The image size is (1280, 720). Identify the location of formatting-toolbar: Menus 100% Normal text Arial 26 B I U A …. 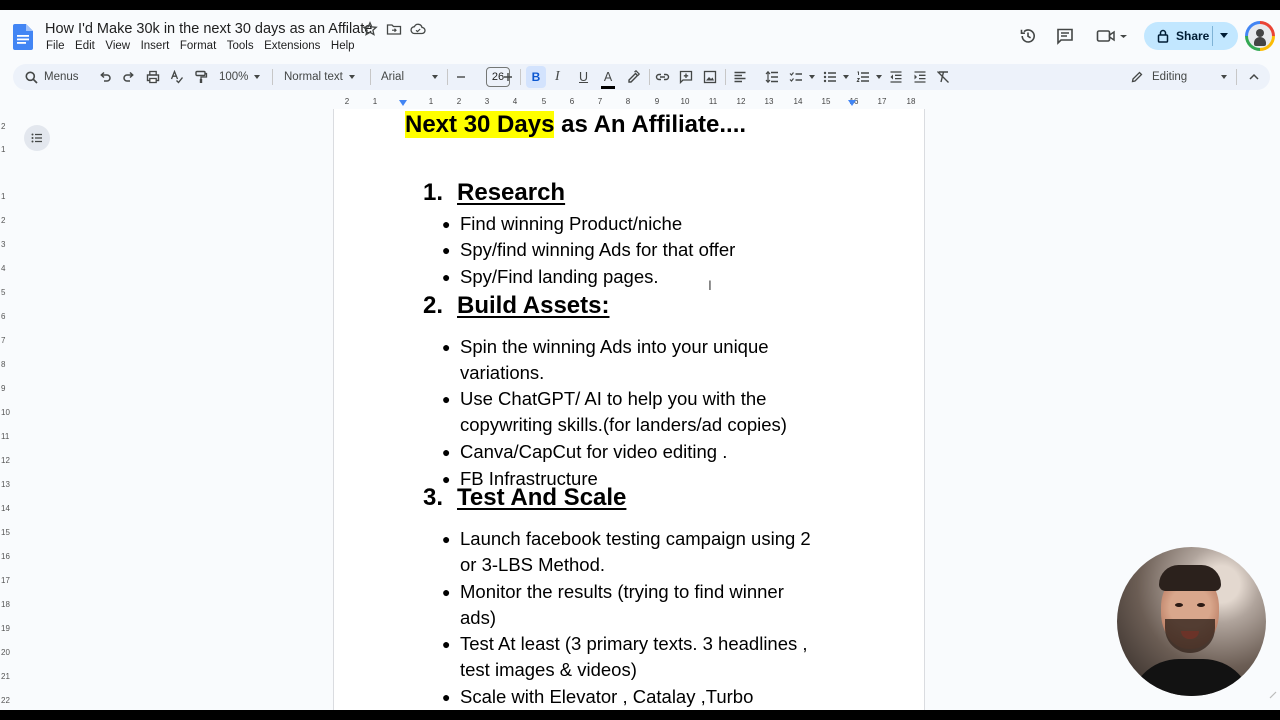
(641, 77).